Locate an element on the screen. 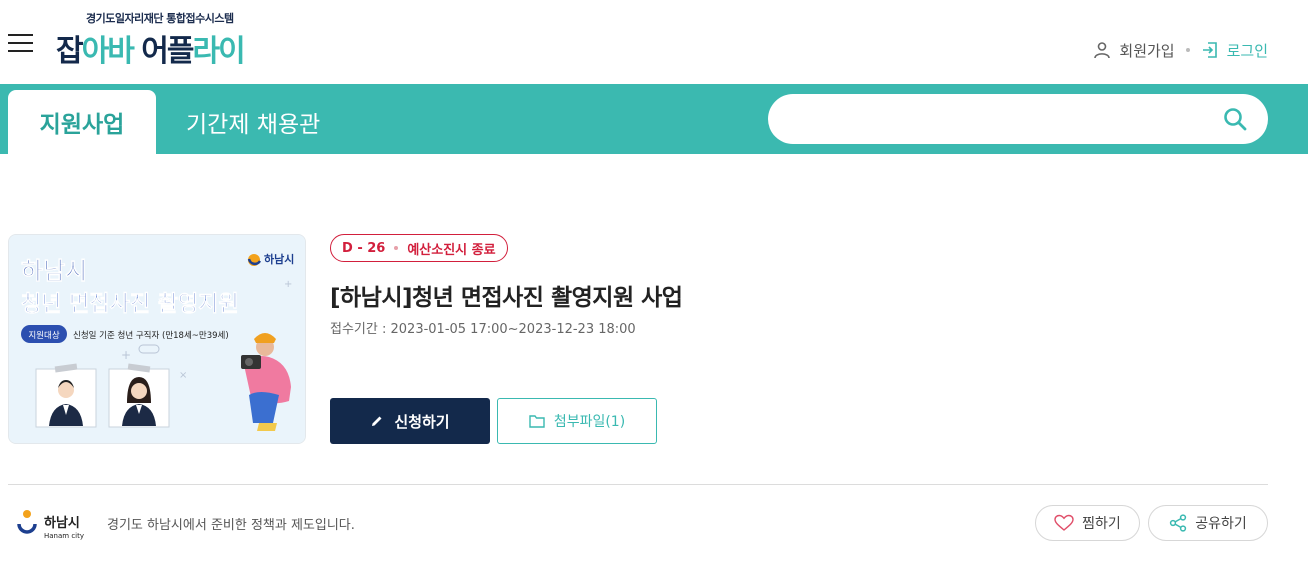  folder-icon is located at coordinates (537, 421).